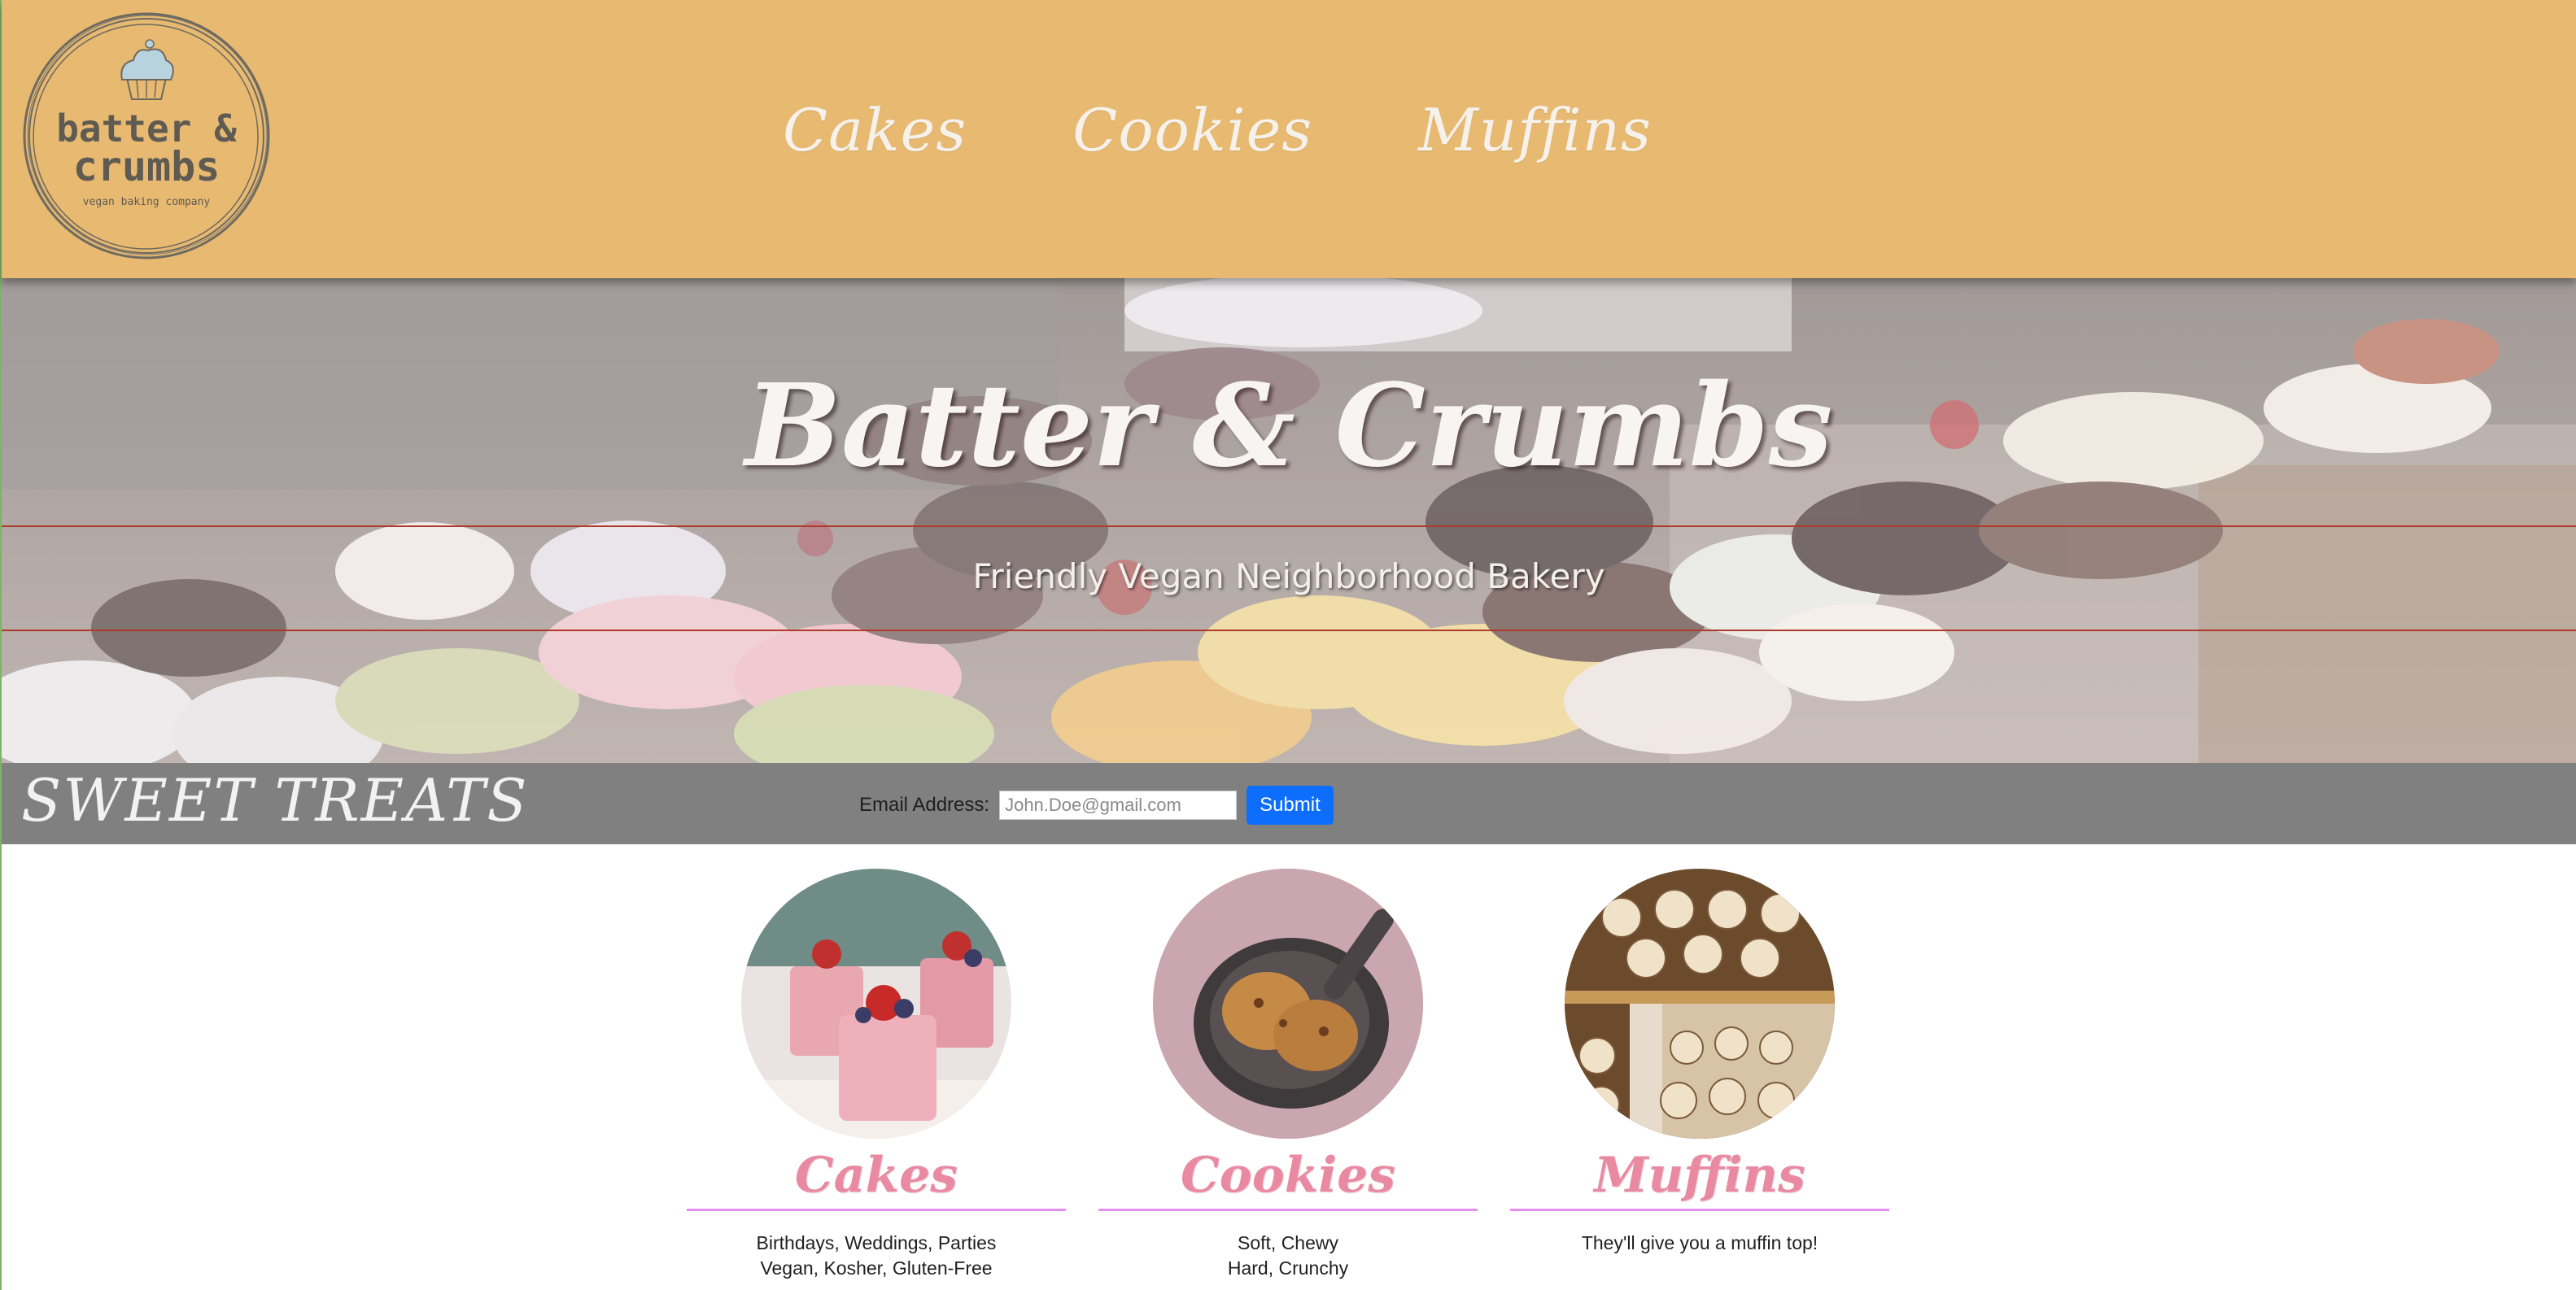 The width and height of the screenshot is (2576, 1290). What do you see at coordinates (924, 805) in the screenshot?
I see `email-label: Email Address:` at bounding box center [924, 805].